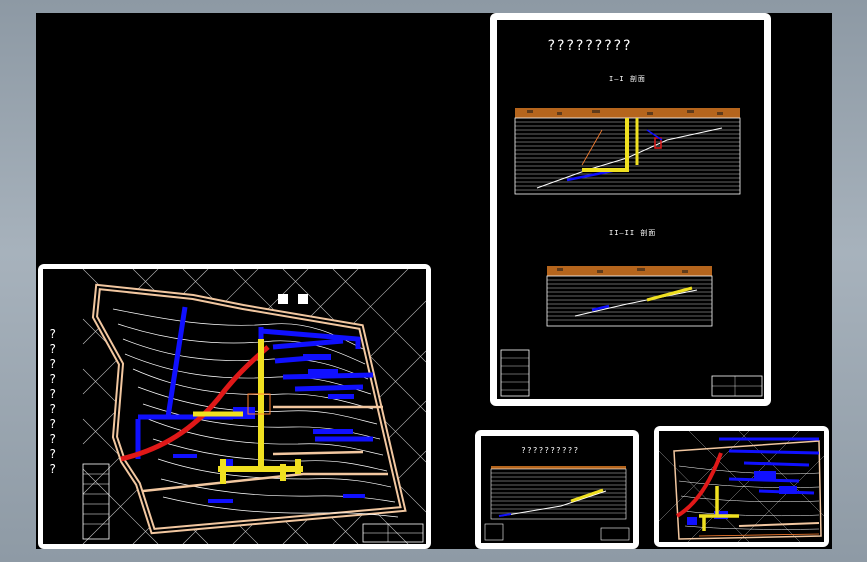 This screenshot has height=562, width=867. I want to click on plan-side-title: ? ? ? ? ? ? ? ? ? ?, so click(53, 401).